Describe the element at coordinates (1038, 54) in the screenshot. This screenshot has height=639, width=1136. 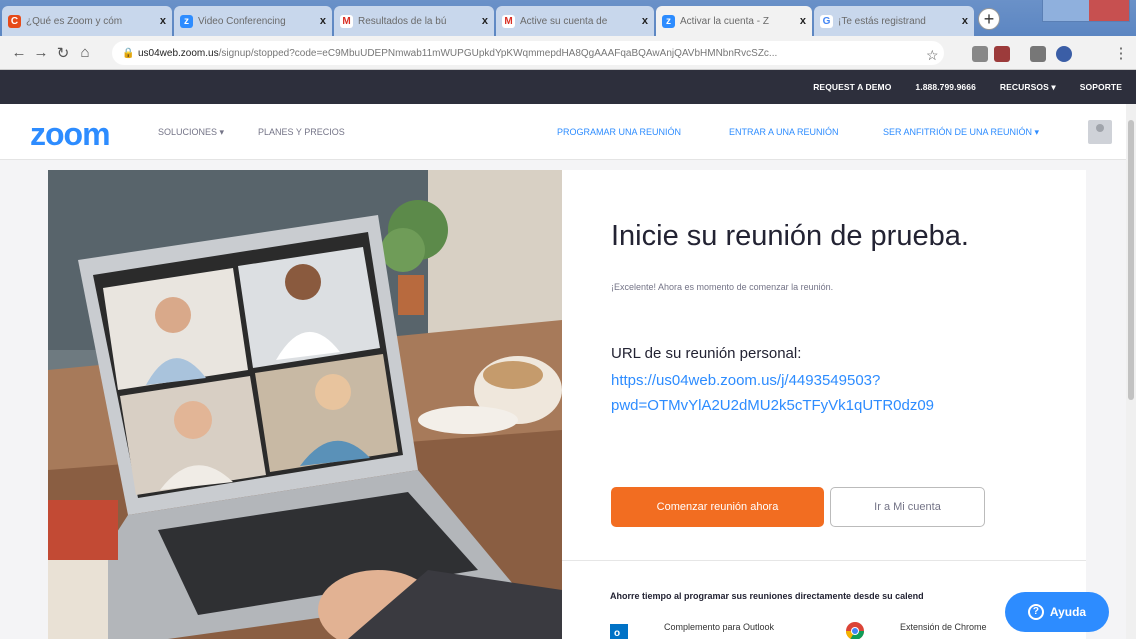
I see `reading-list-icon` at that location.